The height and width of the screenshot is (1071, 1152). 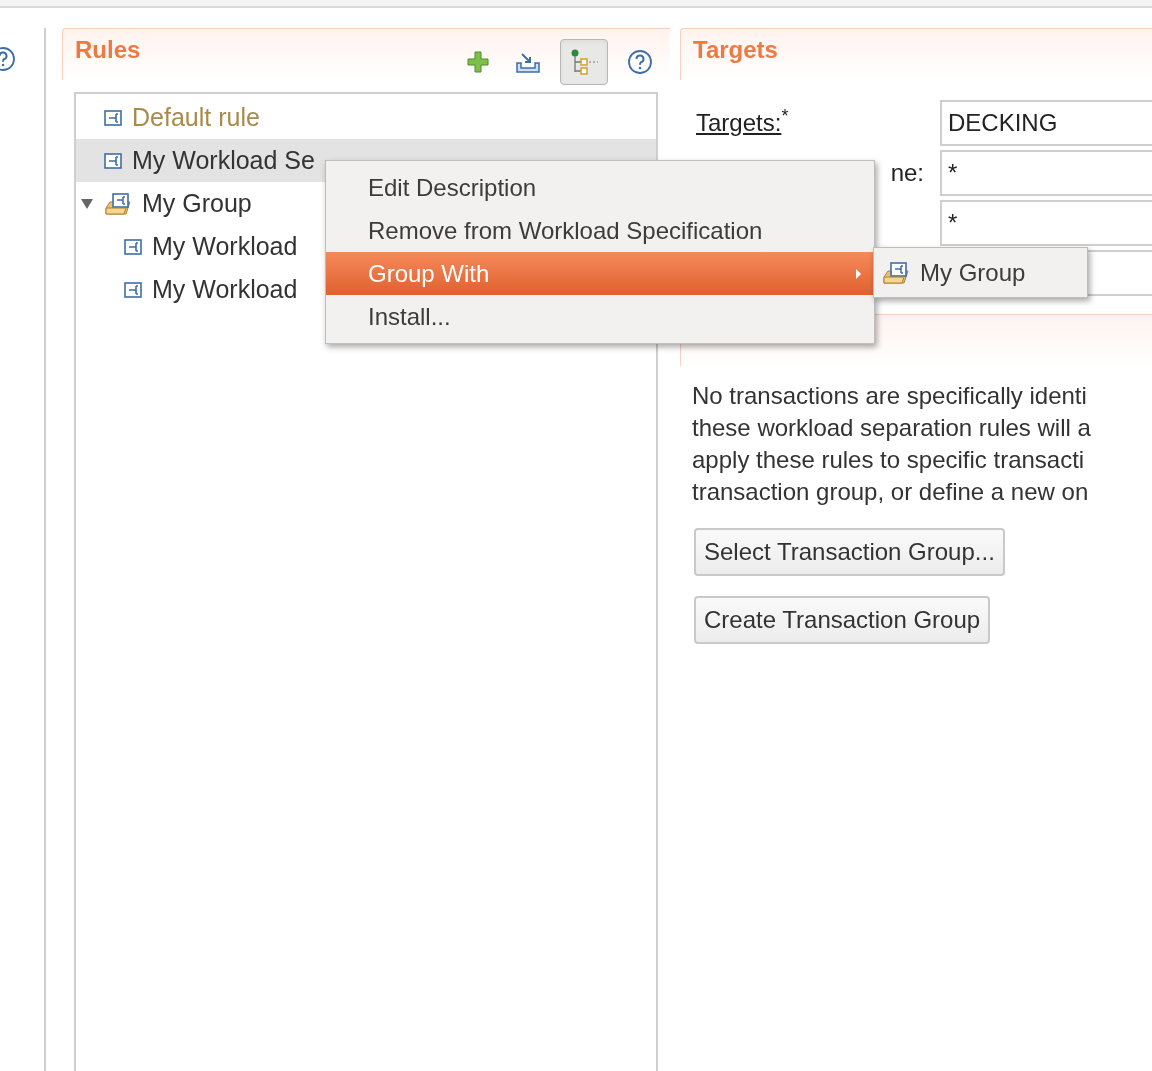 I want to click on menu-item-label: Remove from Workload Specification, so click(x=565, y=230).